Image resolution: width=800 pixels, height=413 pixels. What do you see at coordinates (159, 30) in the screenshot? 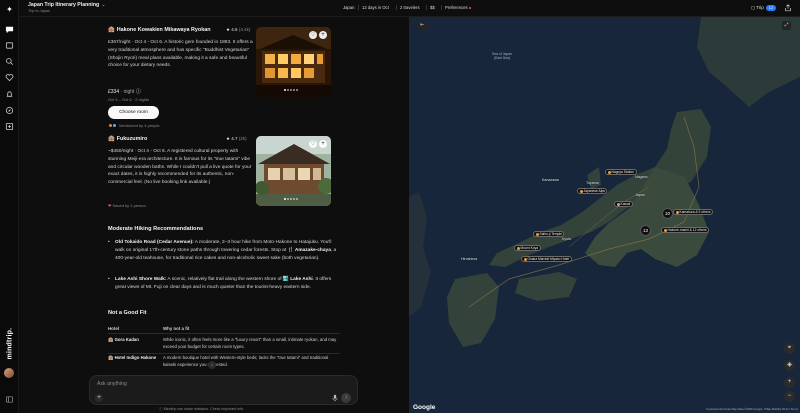
I see `hotel-name: 🏨 Hakone Kowakien Mikawaya Ryokan` at bounding box center [159, 30].